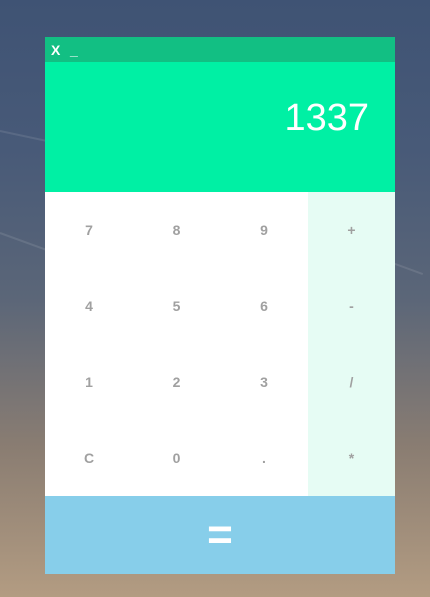 The image size is (430, 597). What do you see at coordinates (89, 230) in the screenshot?
I see `key-7: 7` at bounding box center [89, 230].